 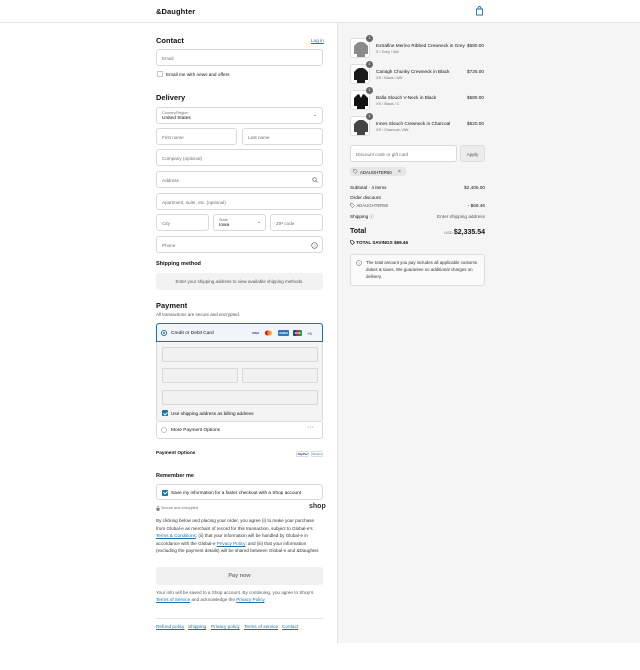 What do you see at coordinates (302, 454) in the screenshot?
I see `paypal-badge: PayPal` at bounding box center [302, 454].